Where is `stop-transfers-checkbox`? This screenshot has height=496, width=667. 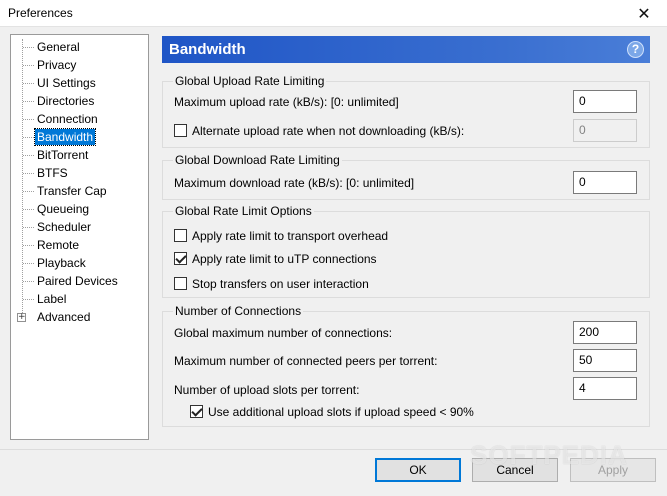 stop-transfers-checkbox is located at coordinates (180, 283).